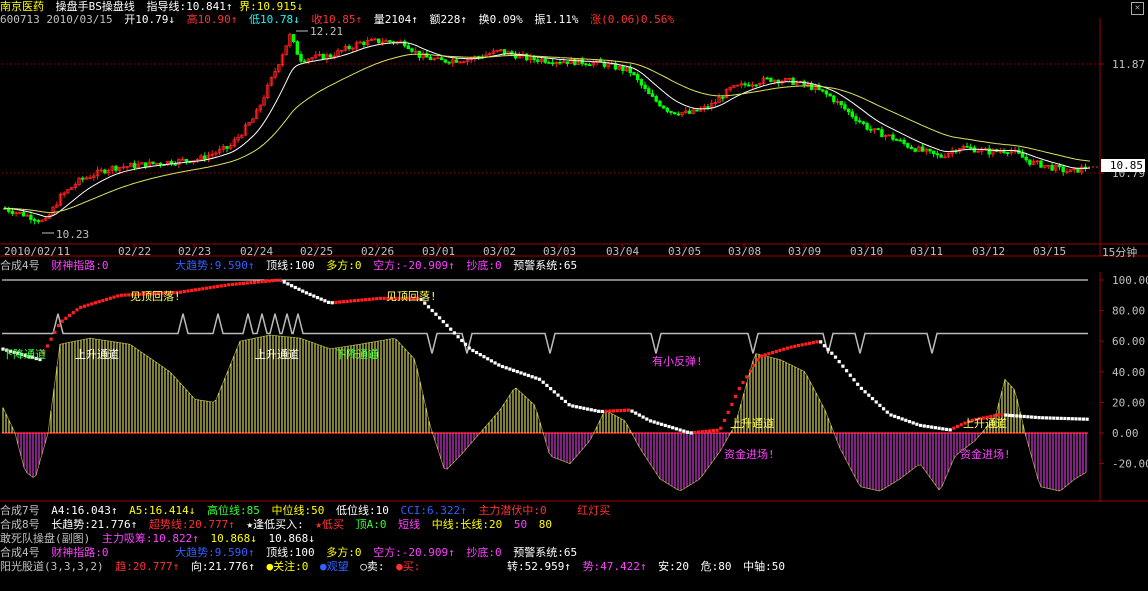 This screenshot has height=591, width=1148. I want to click on period-label: 15分钟, so click(1119, 252).